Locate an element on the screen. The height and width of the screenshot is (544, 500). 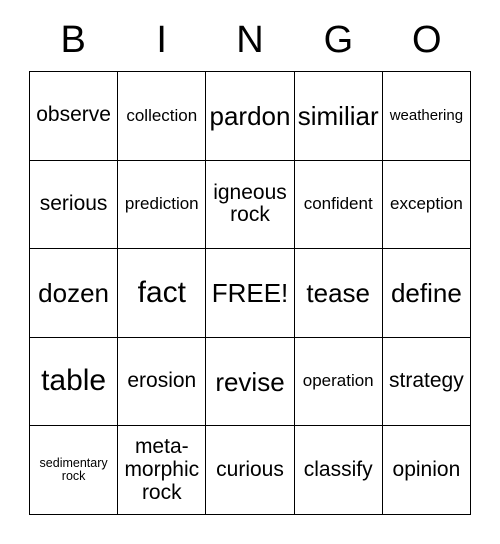
bingo-cell: dozen is located at coordinates (74, 293).